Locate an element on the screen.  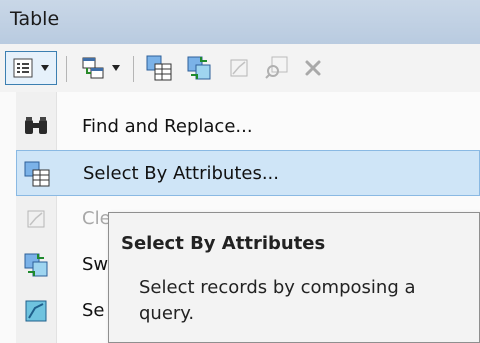
select-all-icon is located at coordinates (36, 311).